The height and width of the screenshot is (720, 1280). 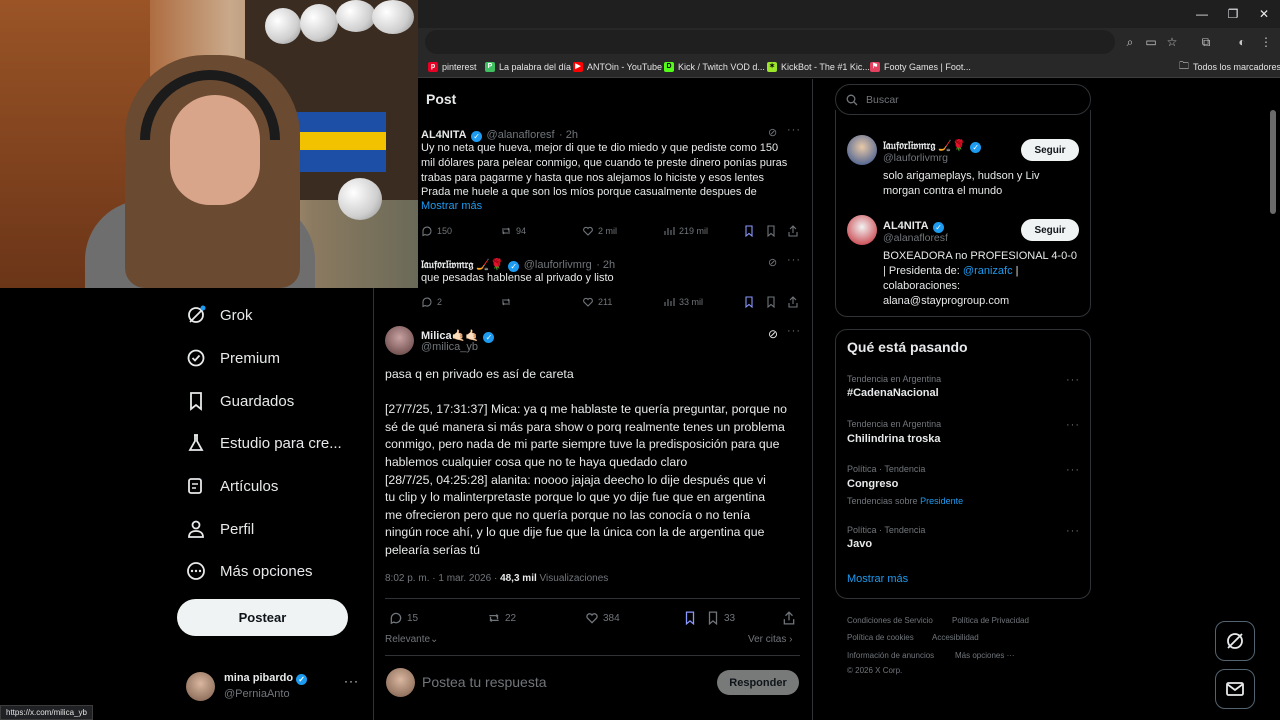 I want to click on footer-link: Condiciones de Servicio, so click(x=890, y=620).